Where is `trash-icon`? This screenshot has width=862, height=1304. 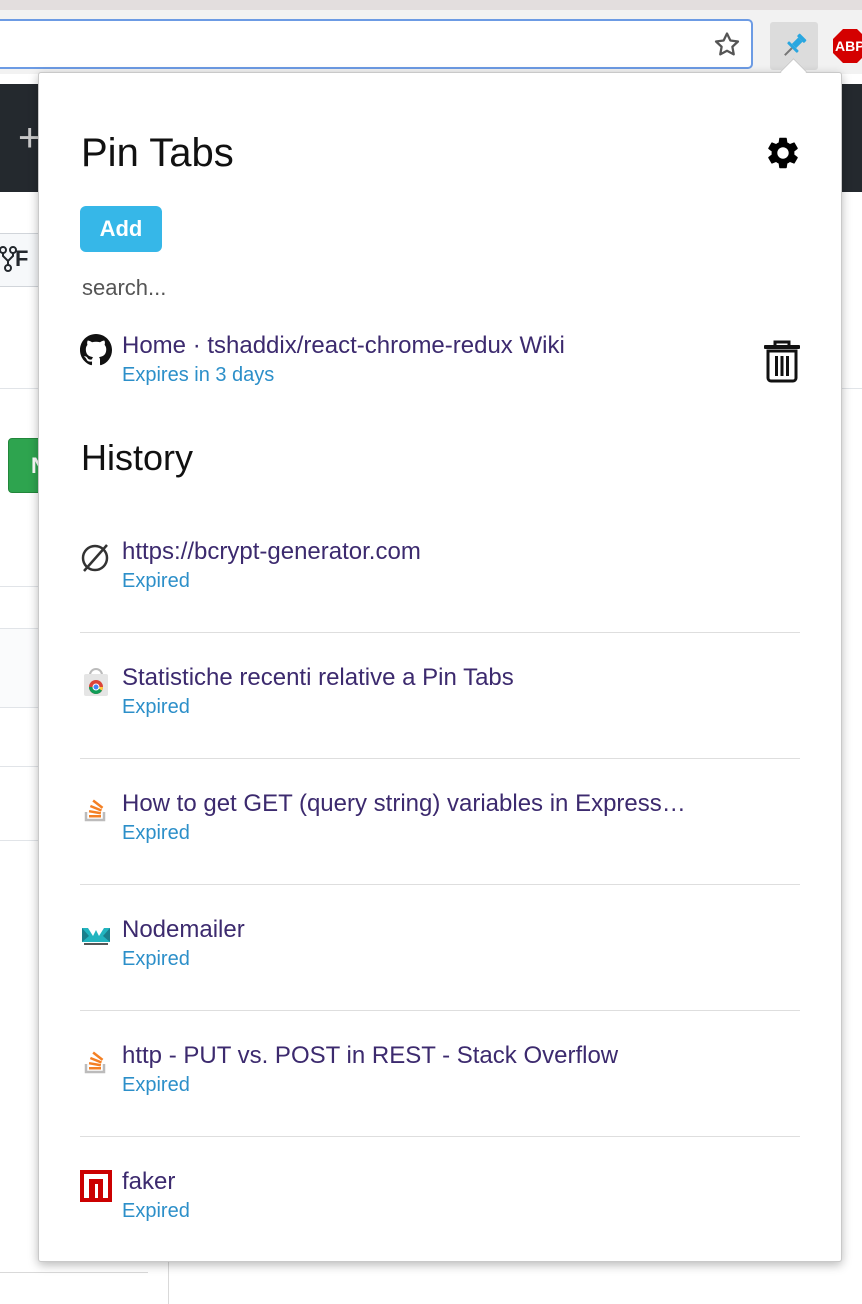
trash-icon is located at coordinates (782, 361).